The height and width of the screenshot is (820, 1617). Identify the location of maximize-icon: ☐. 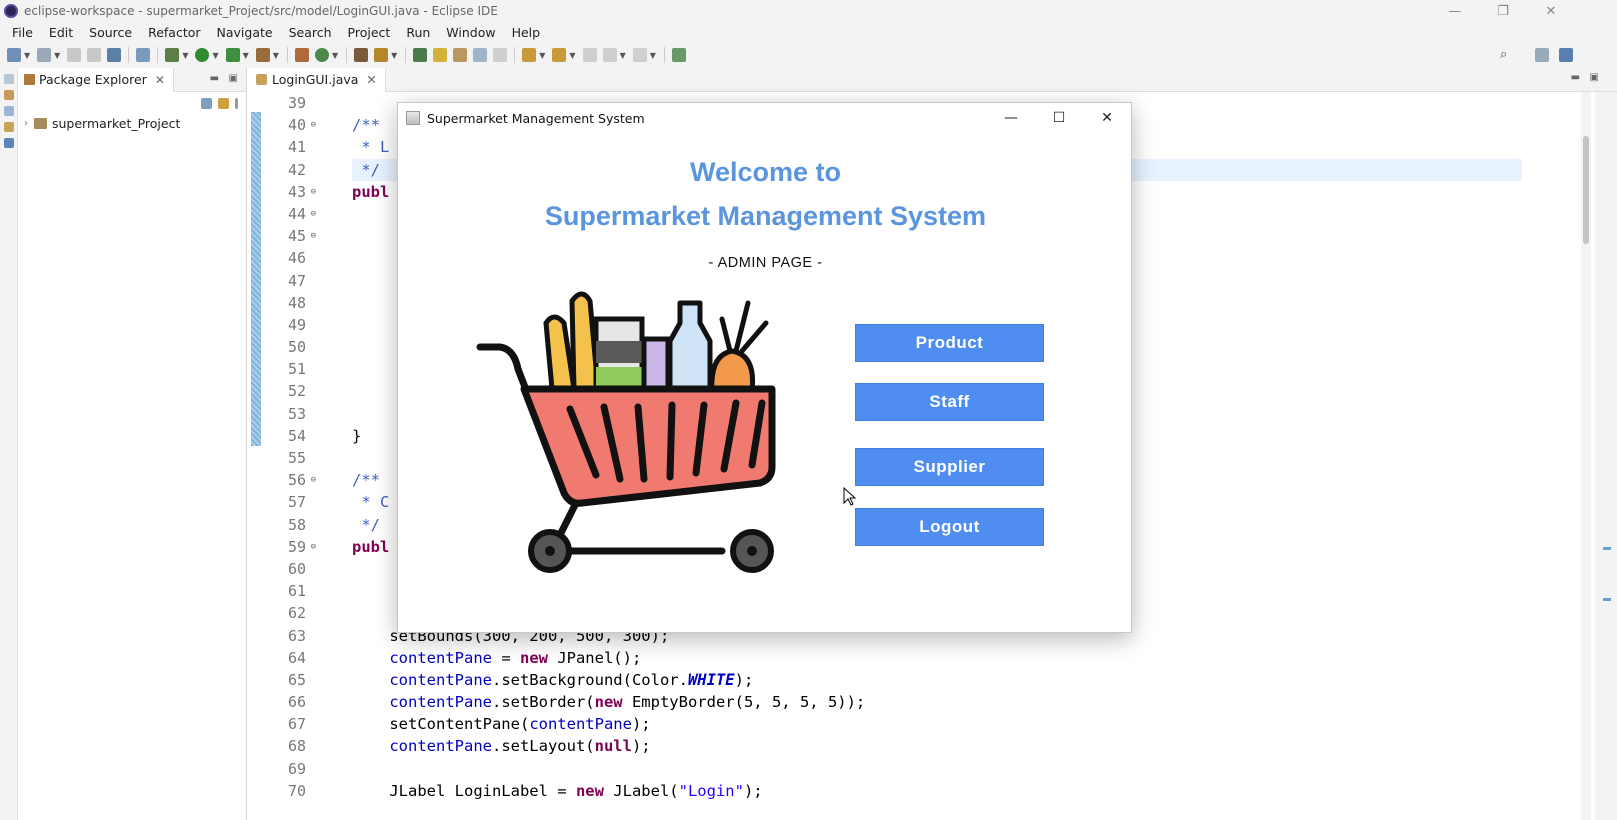
(1059, 118).